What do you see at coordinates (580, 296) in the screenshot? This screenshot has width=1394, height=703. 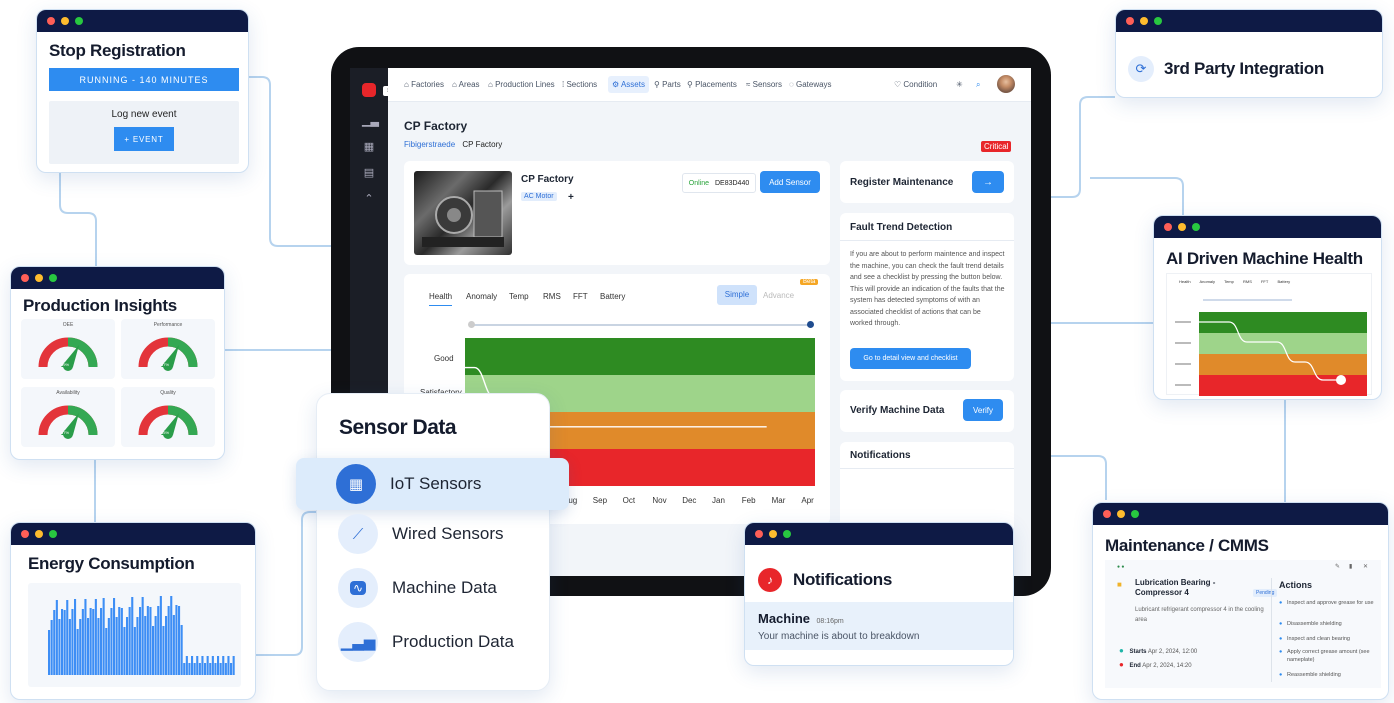 I see `tab-fft: FFT` at bounding box center [580, 296].